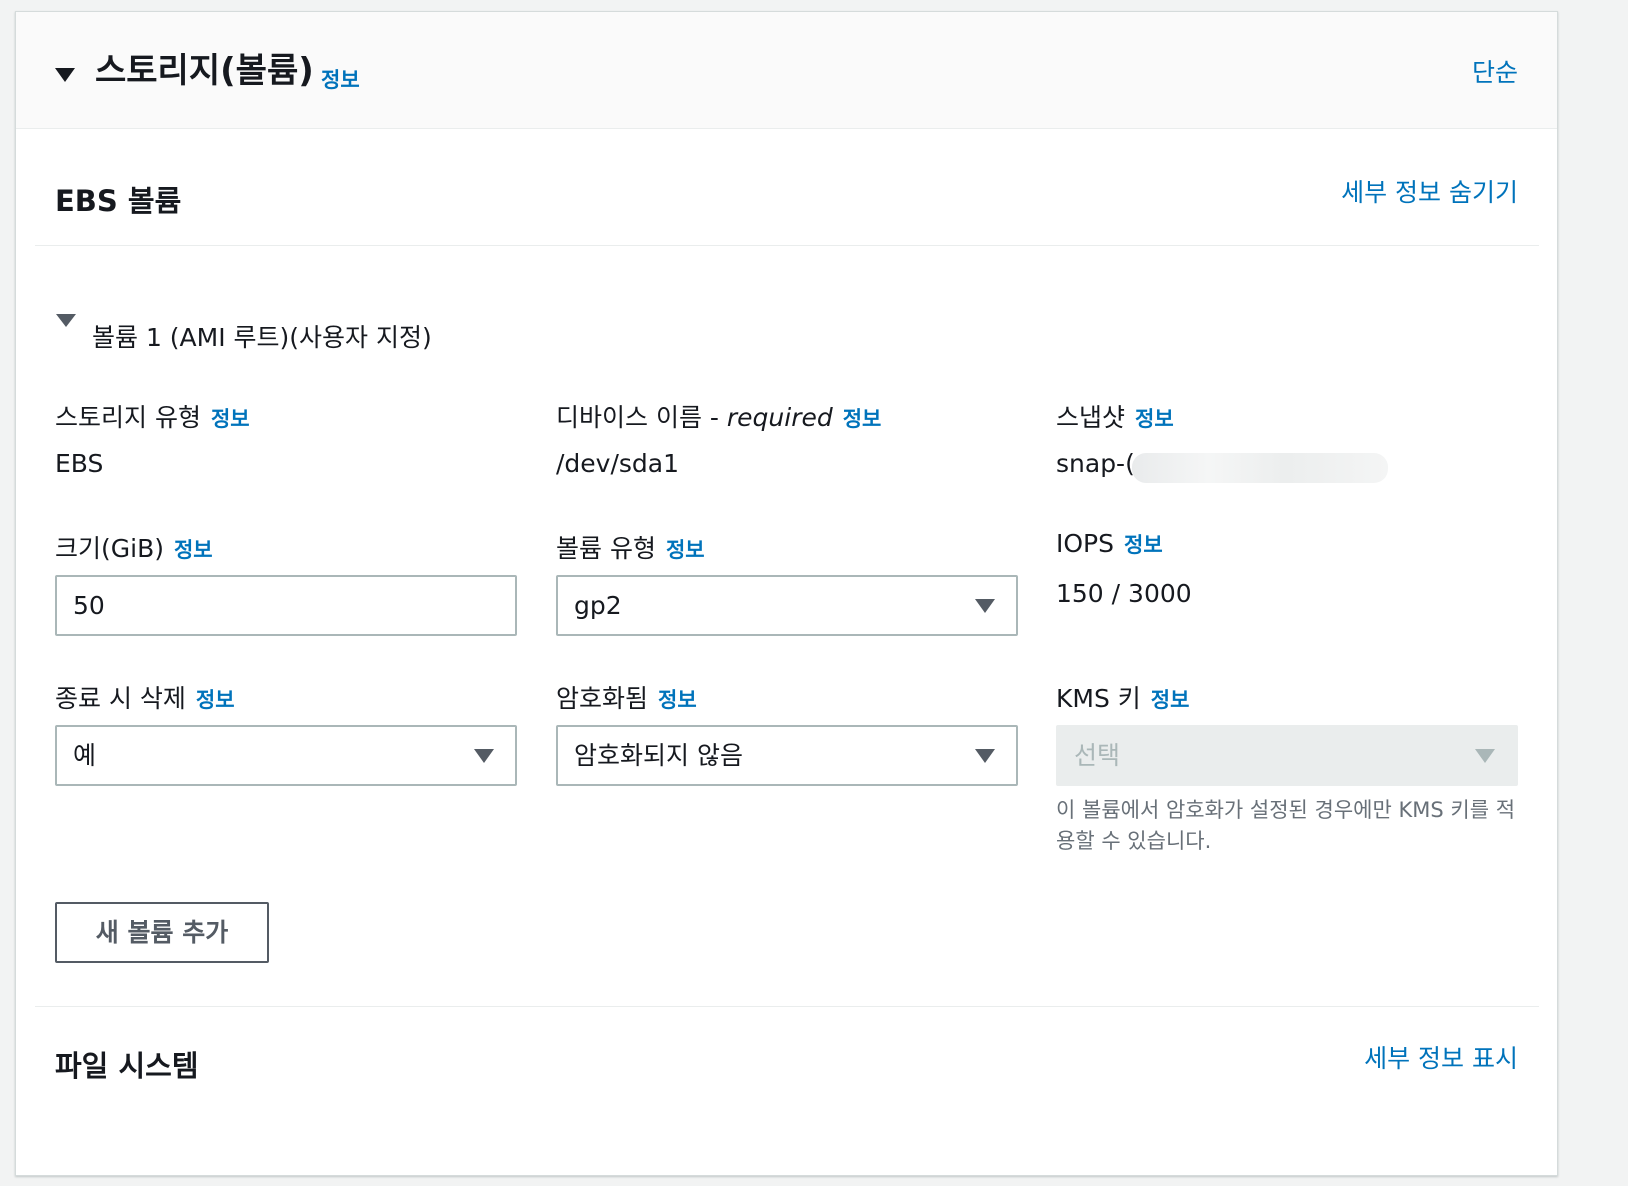  What do you see at coordinates (120, 698) in the screenshot?
I see `delete-on-termination-label-text: 종료 시 삭제` at bounding box center [120, 698].